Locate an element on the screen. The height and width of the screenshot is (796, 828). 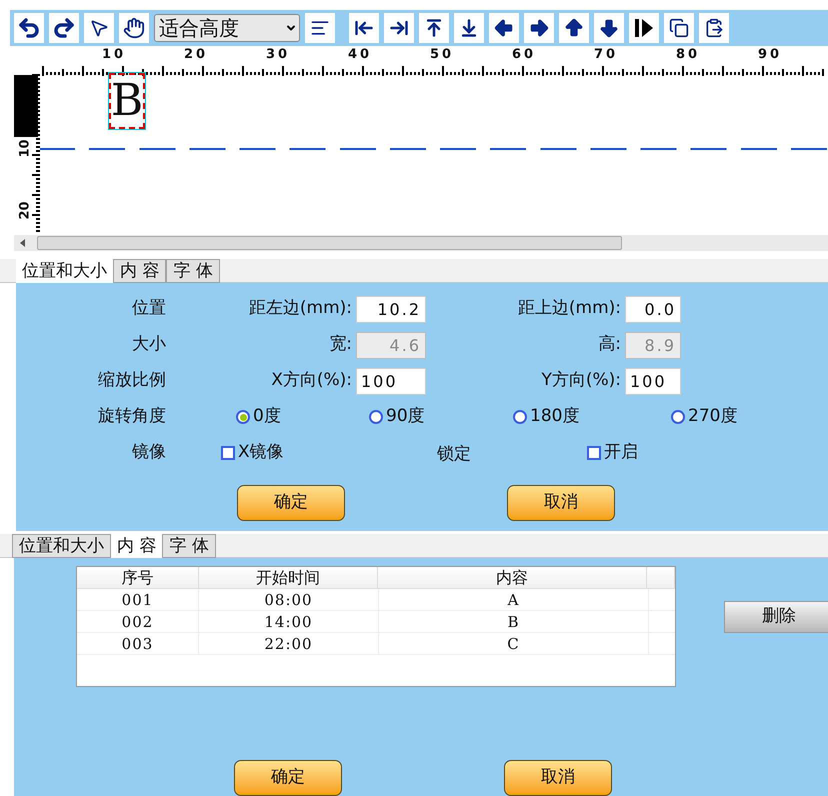
ruler-label: 70 is located at coordinates (606, 54).